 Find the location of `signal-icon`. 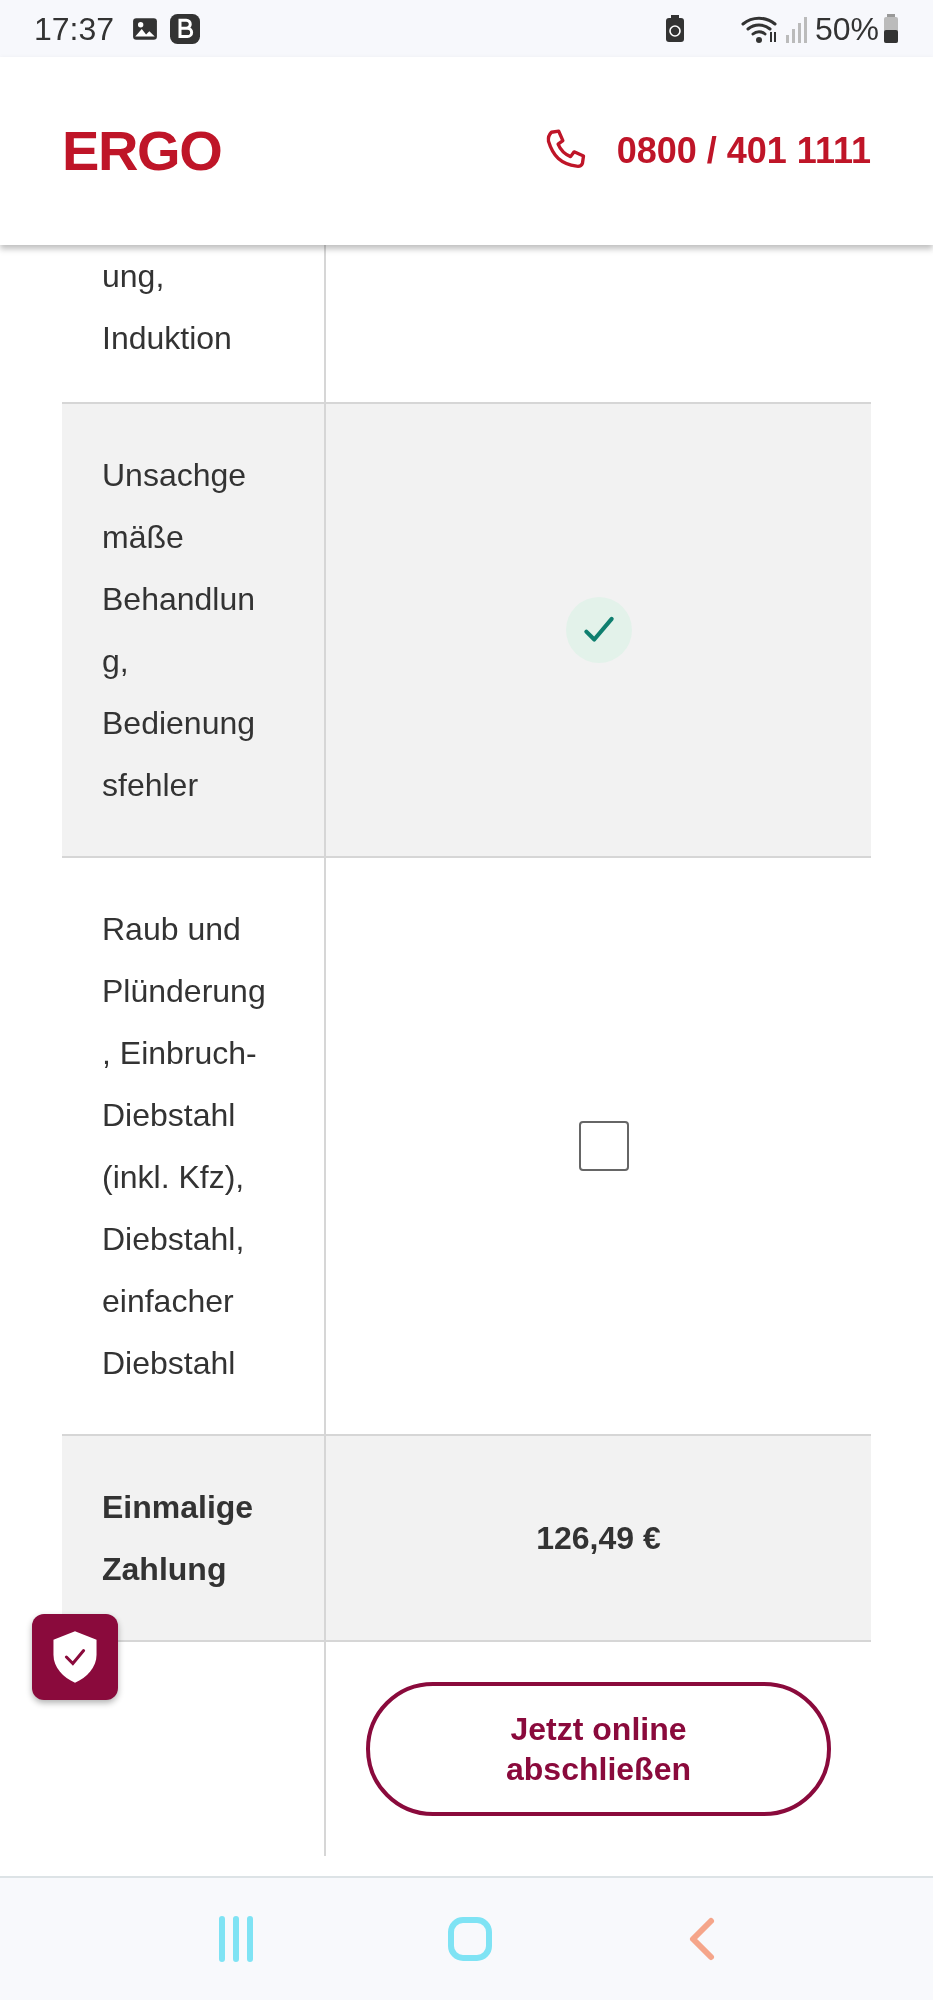

signal-icon is located at coordinates (796, 28).